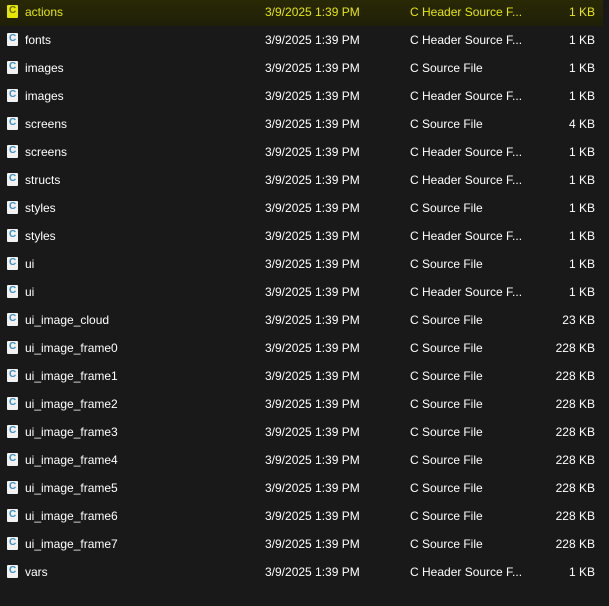 The image size is (609, 606). I want to click on file-name: actions, so click(44, 12).